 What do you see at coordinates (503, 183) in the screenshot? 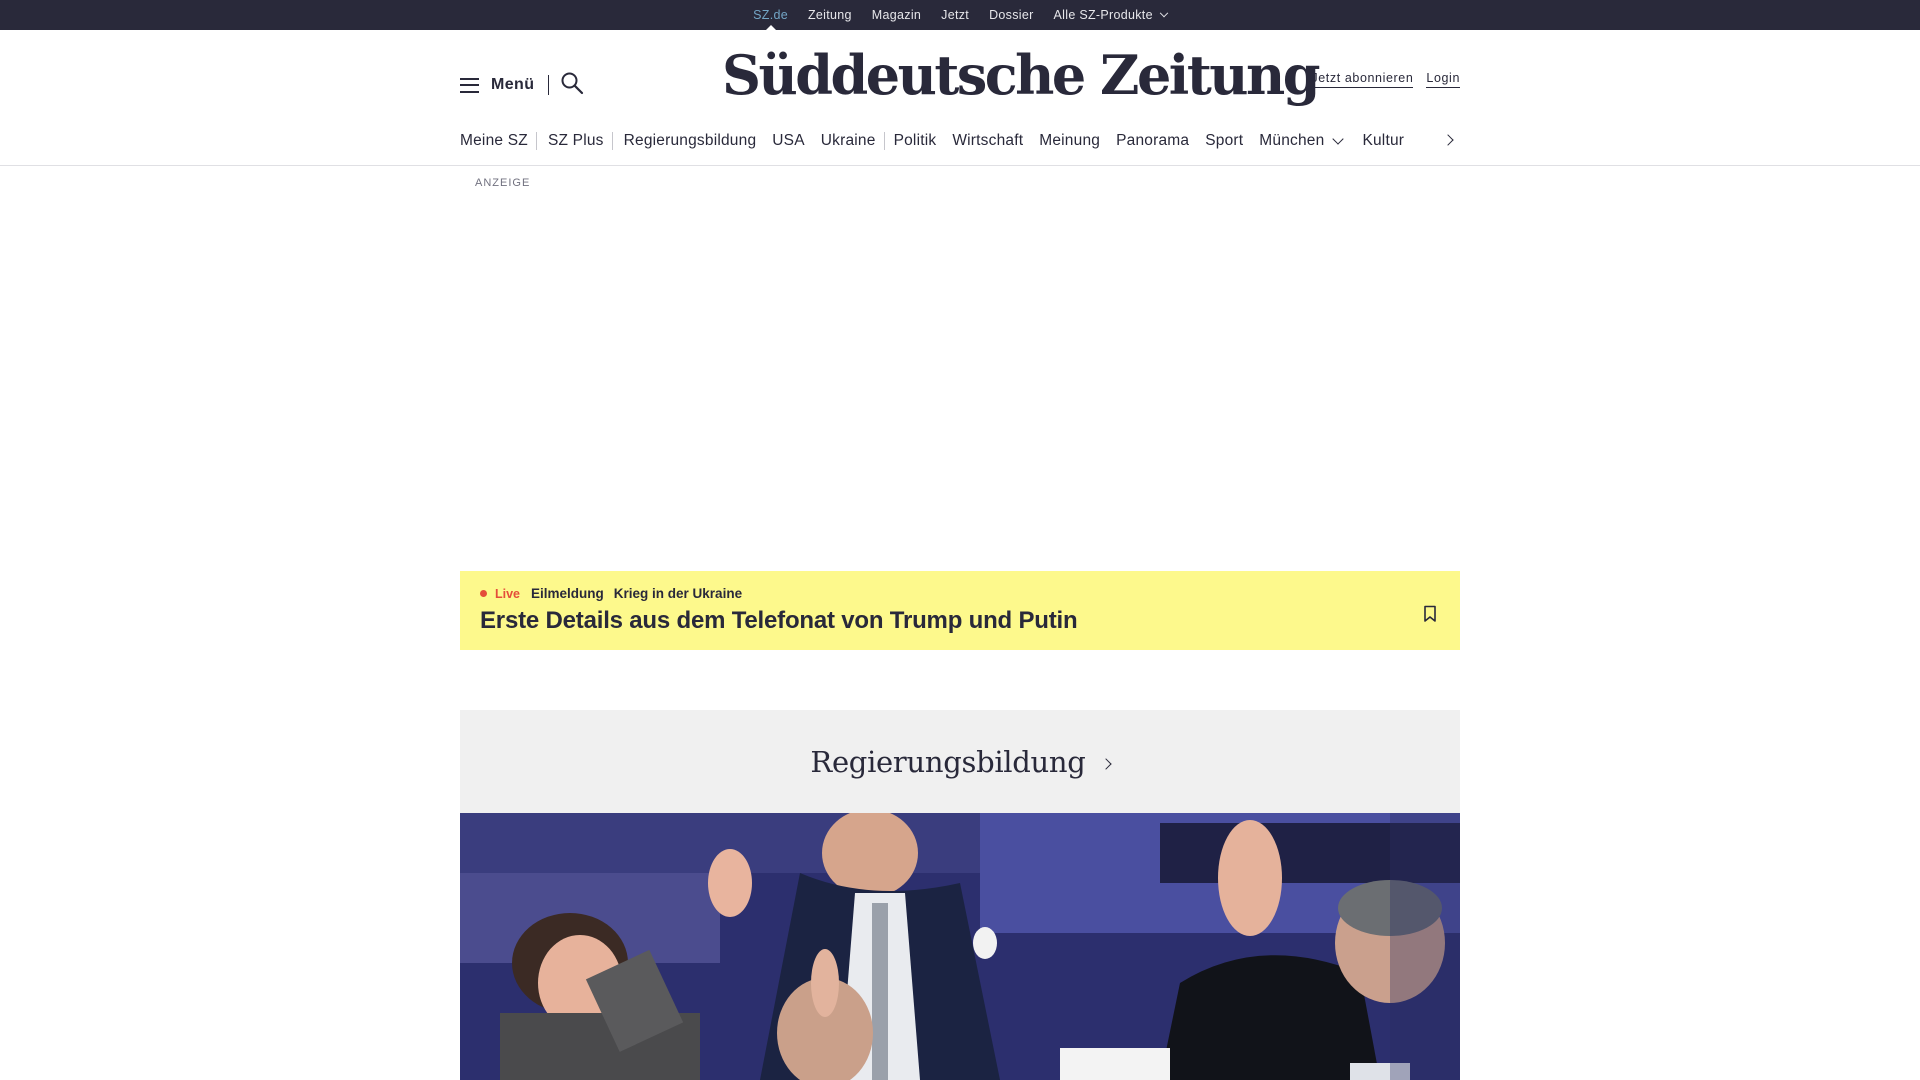
I see `ad-label: ANZEIGE` at bounding box center [503, 183].